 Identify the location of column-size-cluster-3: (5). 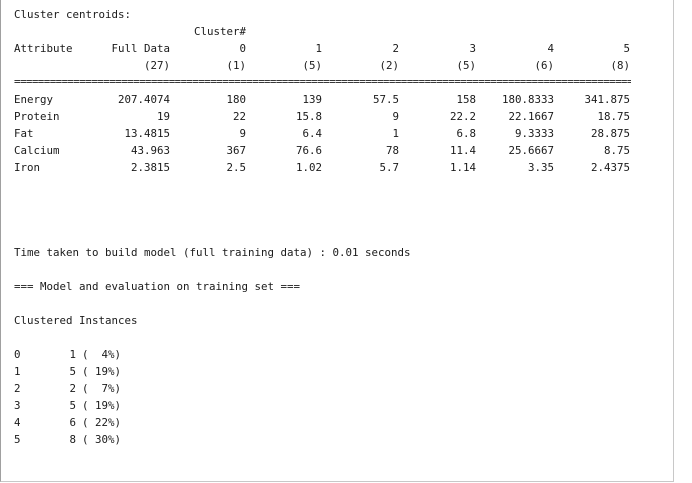
(466, 65).